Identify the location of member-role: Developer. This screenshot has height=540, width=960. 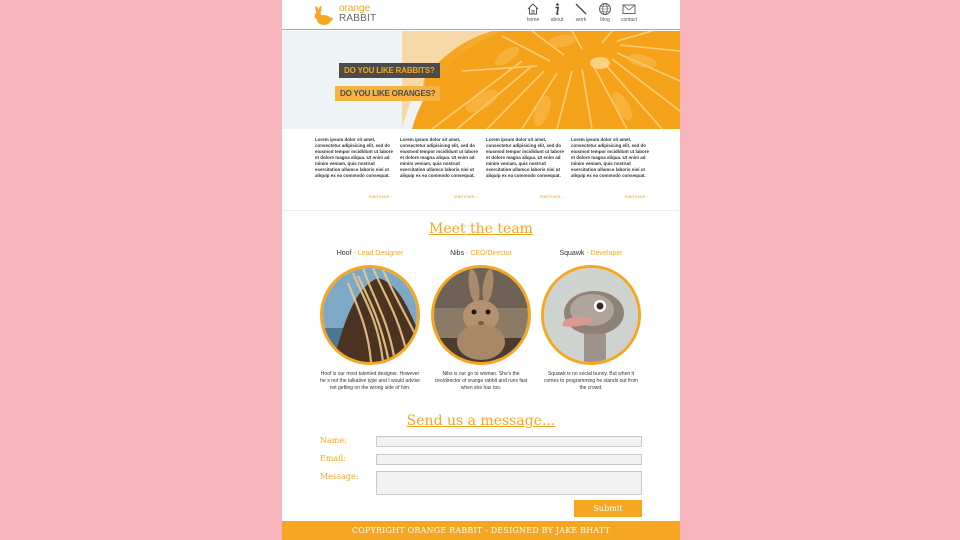
(606, 253).